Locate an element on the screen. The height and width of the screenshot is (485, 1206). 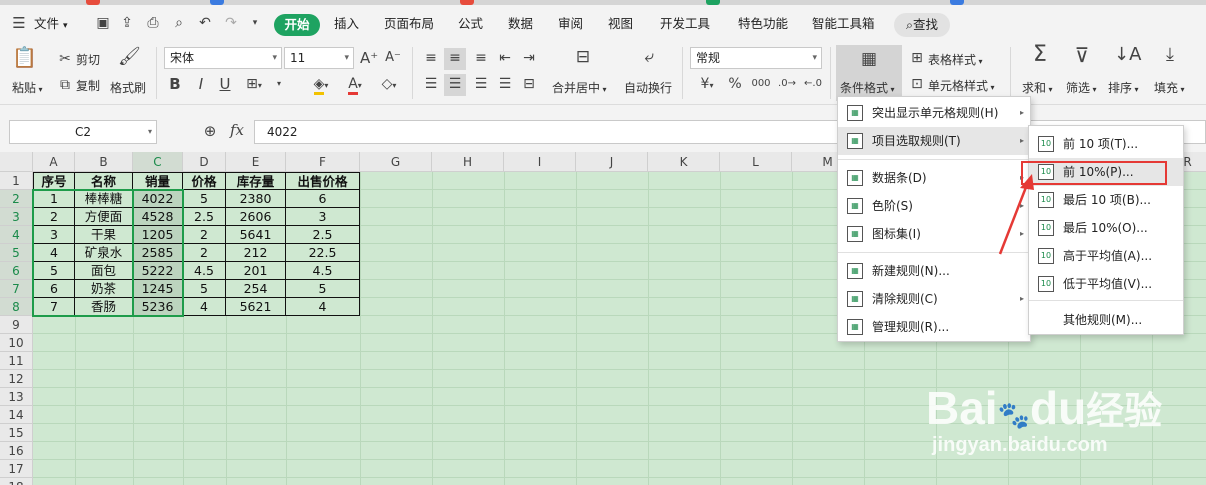
sum-button: 求和 ▾ is located at coordinates (1037, 87).